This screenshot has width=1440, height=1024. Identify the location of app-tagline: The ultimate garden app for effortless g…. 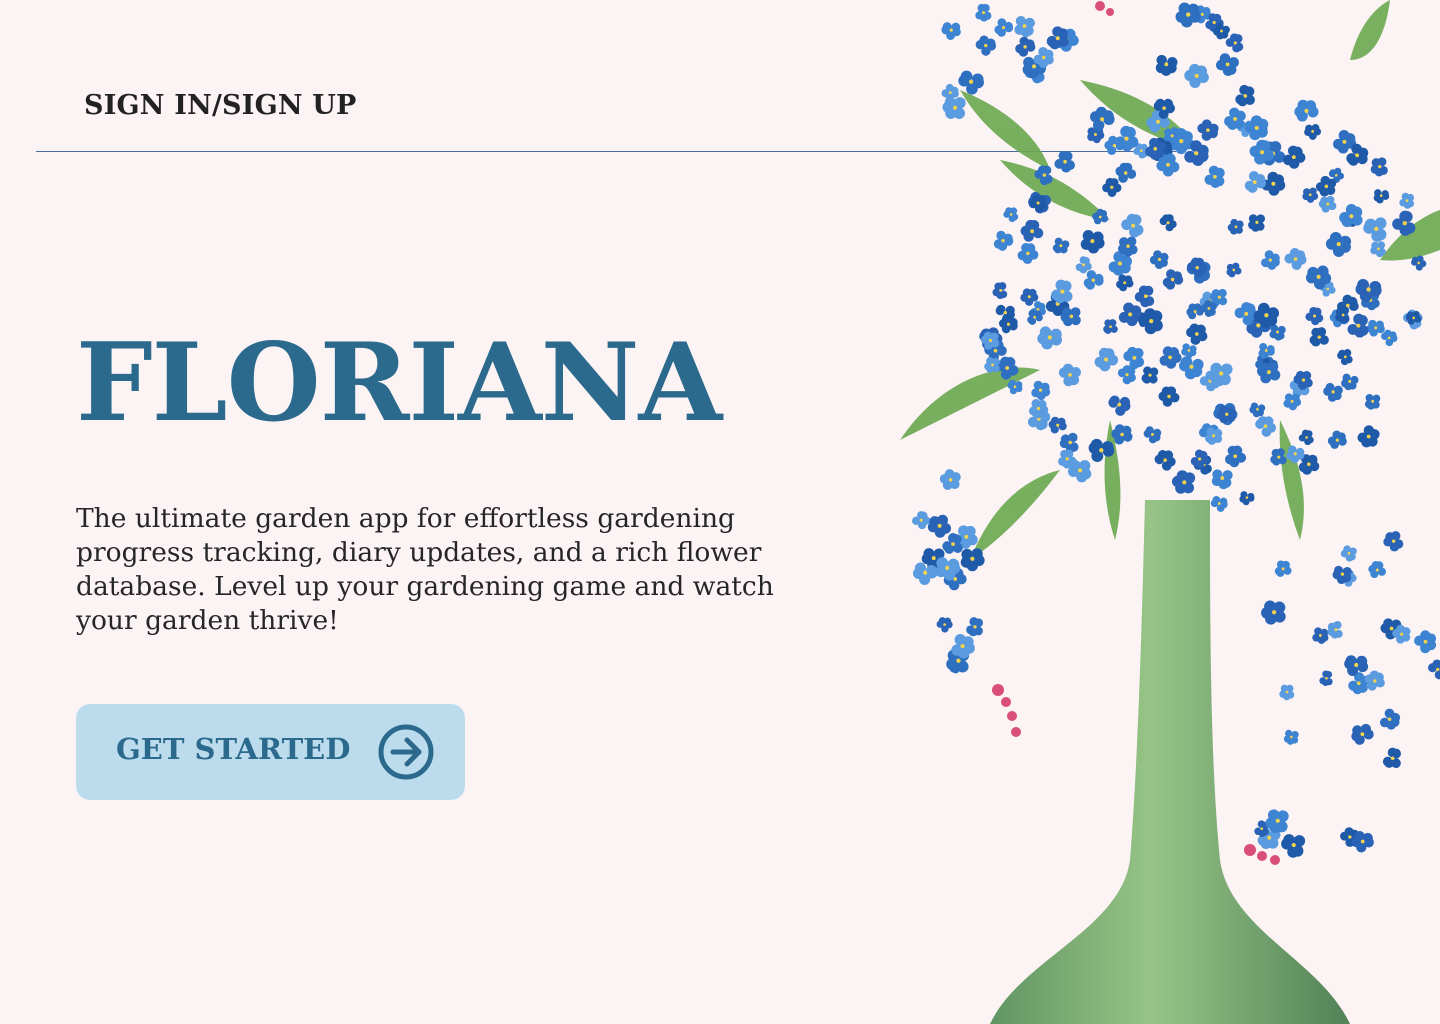
(425, 569).